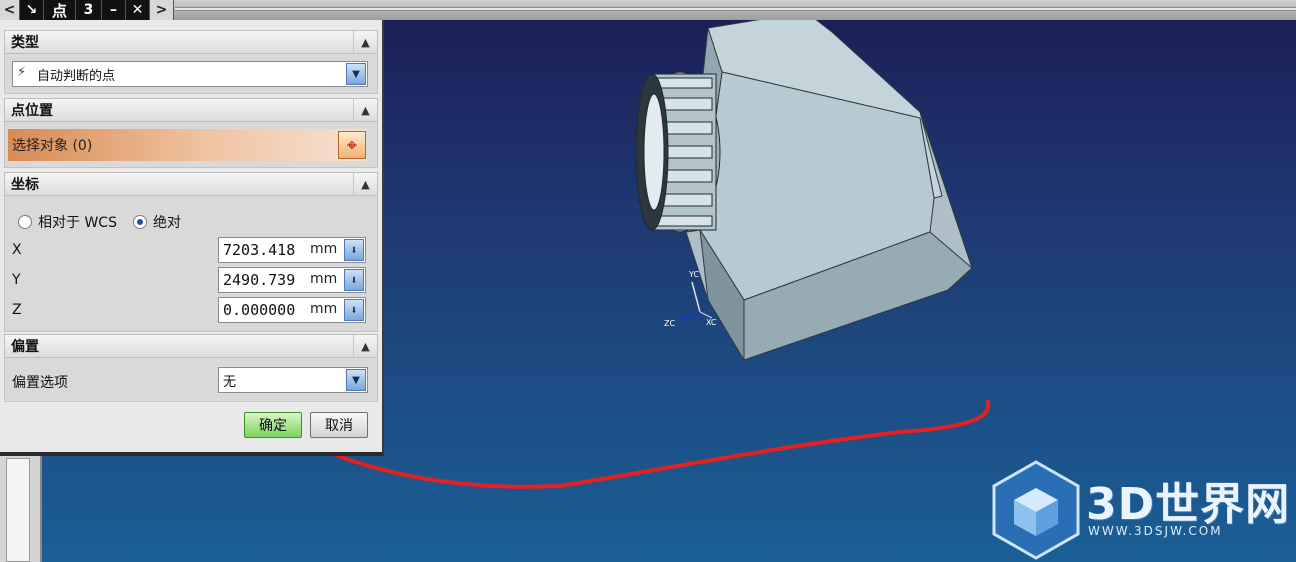  What do you see at coordinates (354, 310) in the screenshot?
I see `z-menu-arrow-icon: ⬇` at bounding box center [354, 310].